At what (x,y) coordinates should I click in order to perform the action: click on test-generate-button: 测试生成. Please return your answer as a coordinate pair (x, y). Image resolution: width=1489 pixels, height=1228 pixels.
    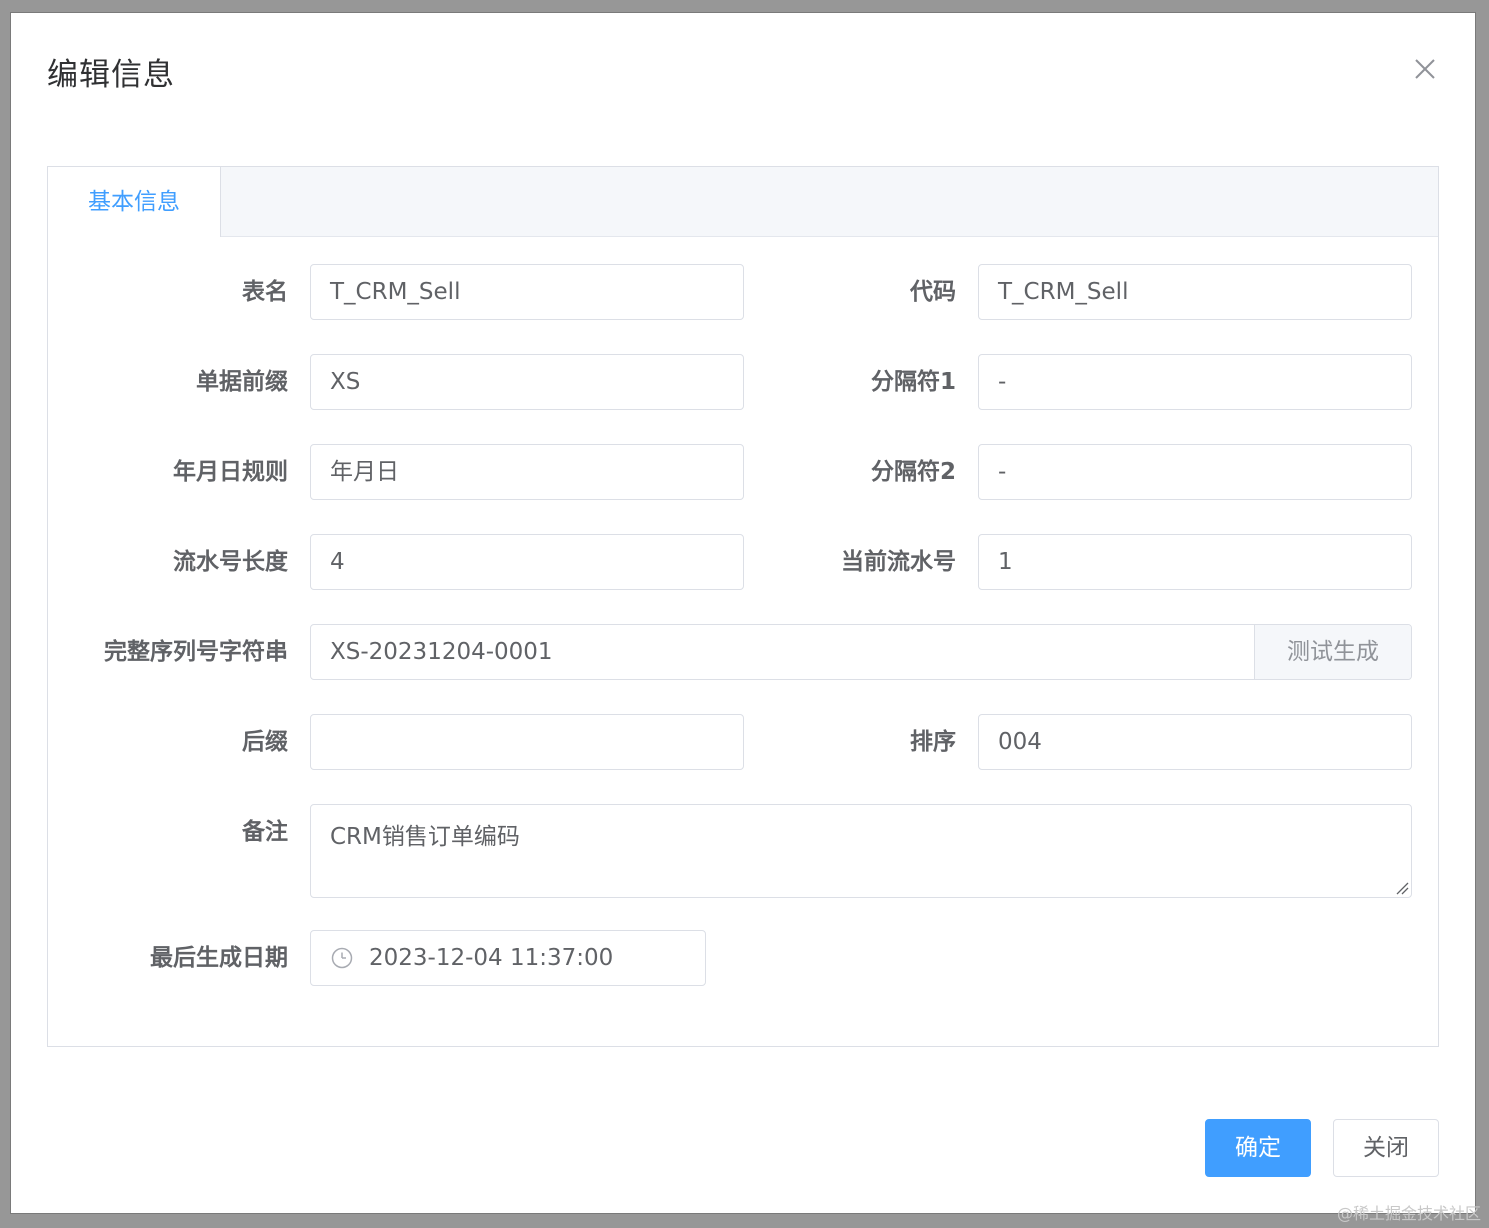
    Looking at the image, I should click on (1332, 652).